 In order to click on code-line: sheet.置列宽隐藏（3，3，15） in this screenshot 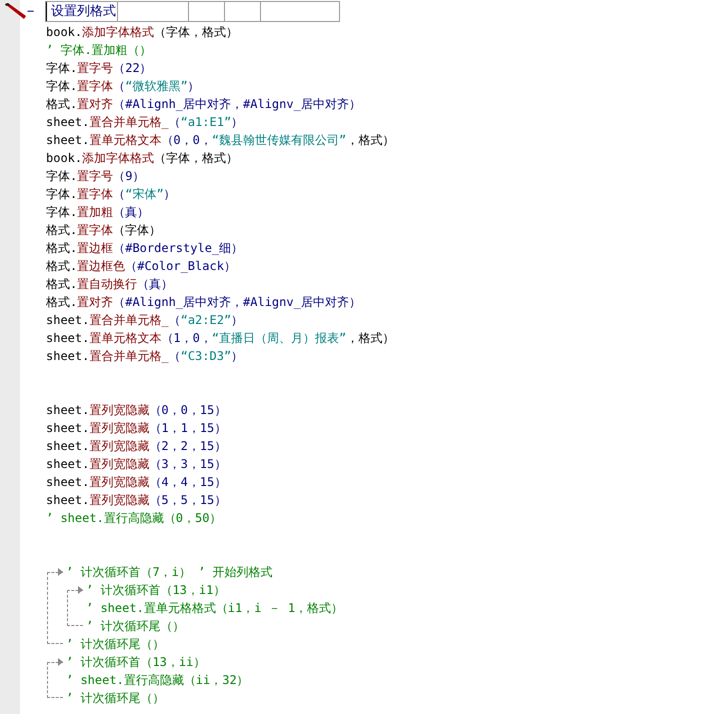, I will do `click(136, 464)`.